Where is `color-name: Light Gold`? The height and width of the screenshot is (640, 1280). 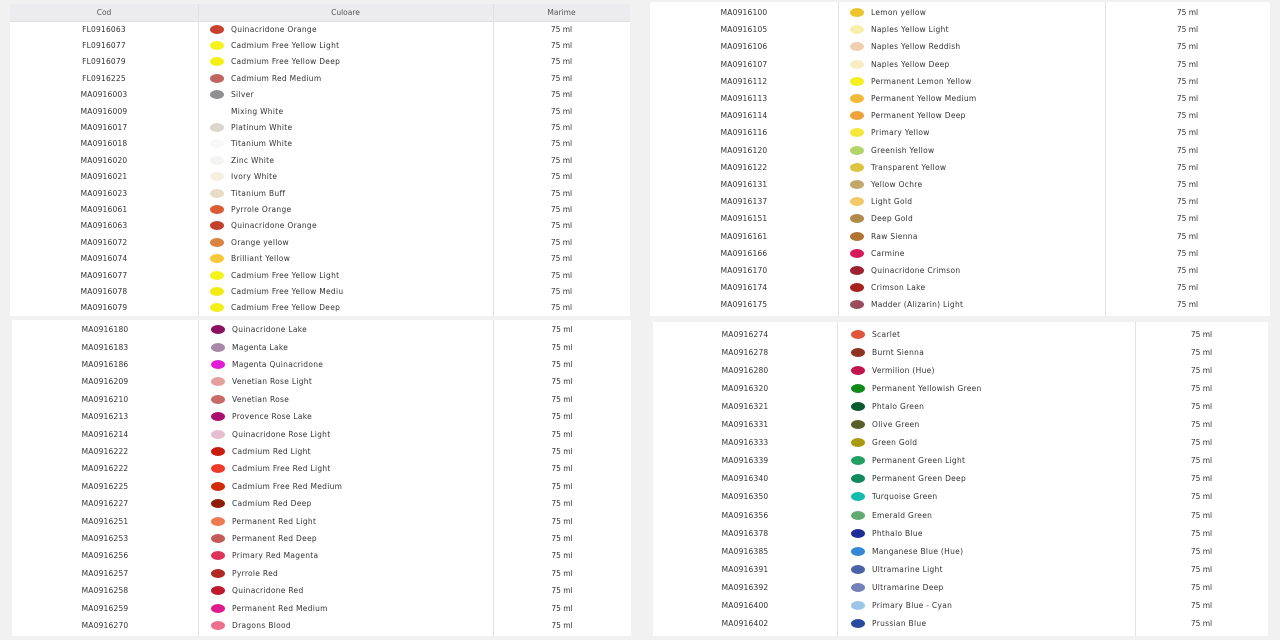
color-name: Light Gold is located at coordinates (892, 202).